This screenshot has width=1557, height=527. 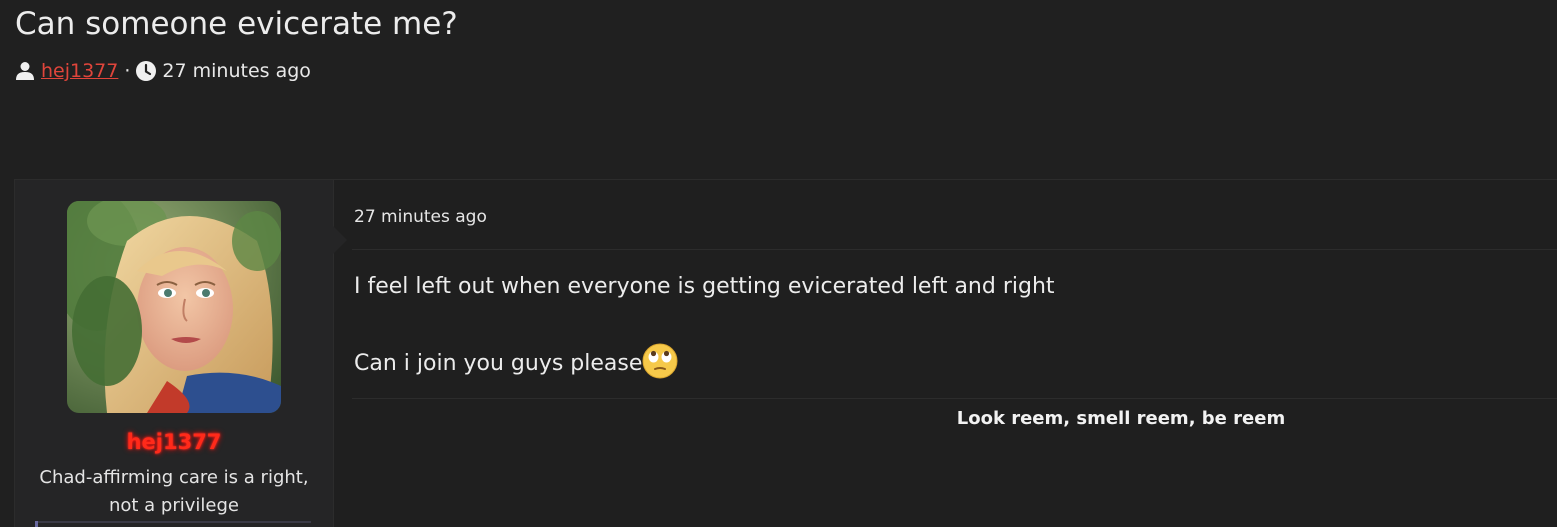 I want to click on post-header-divider, so click(x=954, y=249).